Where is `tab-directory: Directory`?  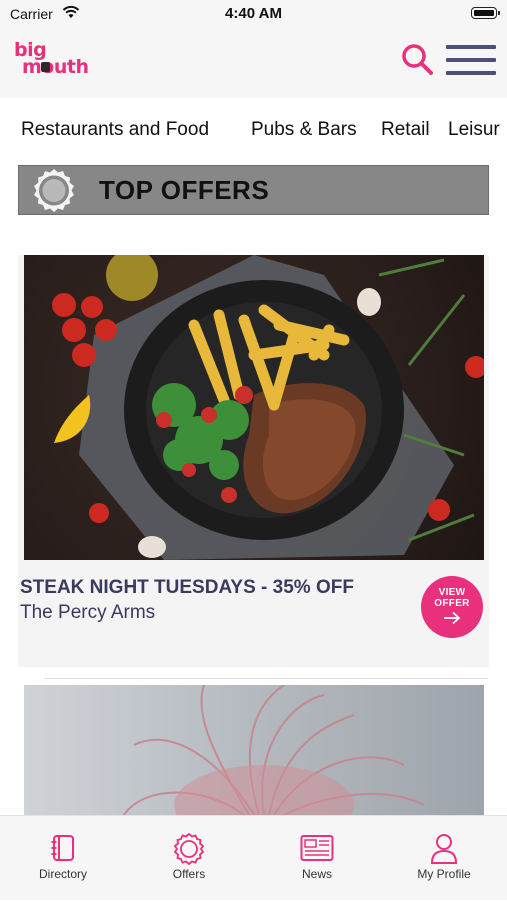 tab-directory: Directory is located at coordinates (63, 858).